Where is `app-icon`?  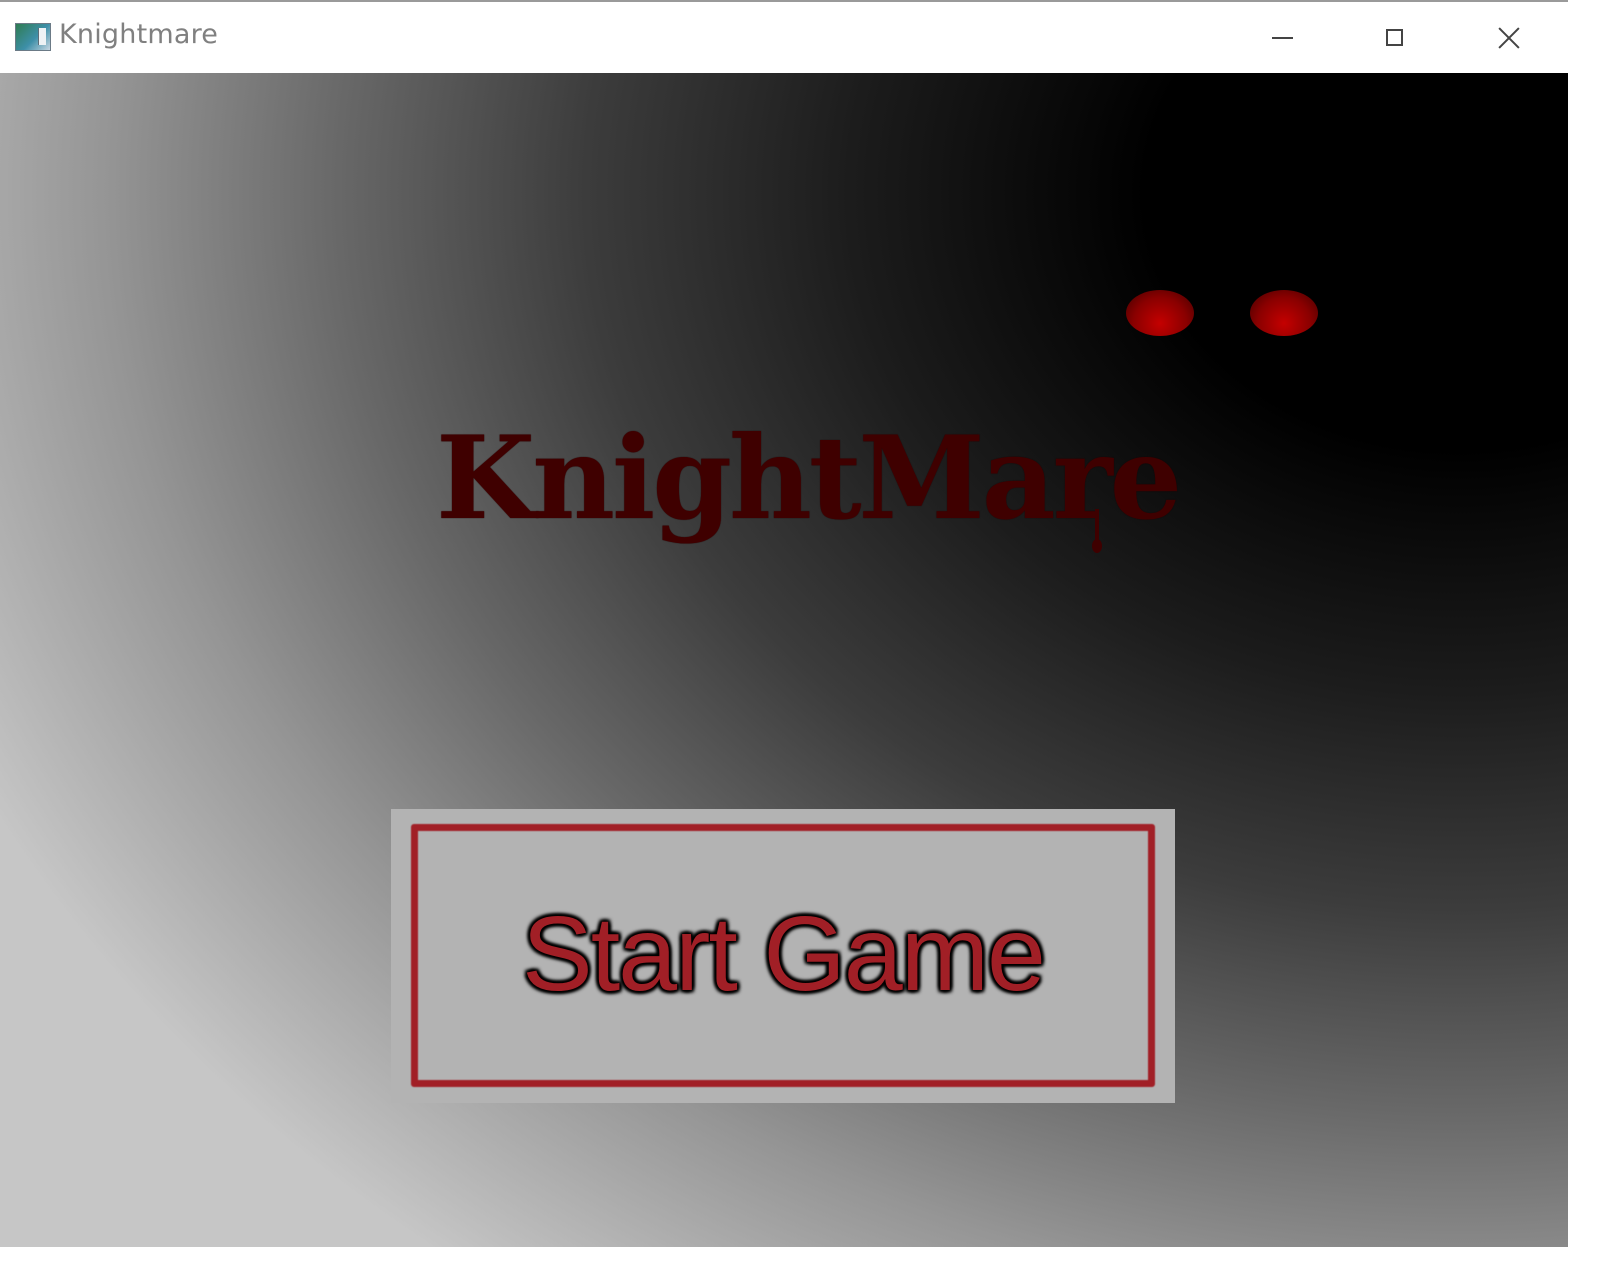
app-icon is located at coordinates (33, 37).